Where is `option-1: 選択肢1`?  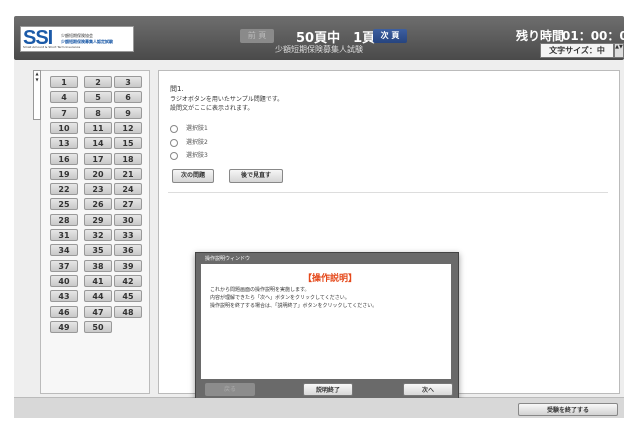 option-1: 選択肢1 is located at coordinates (189, 128).